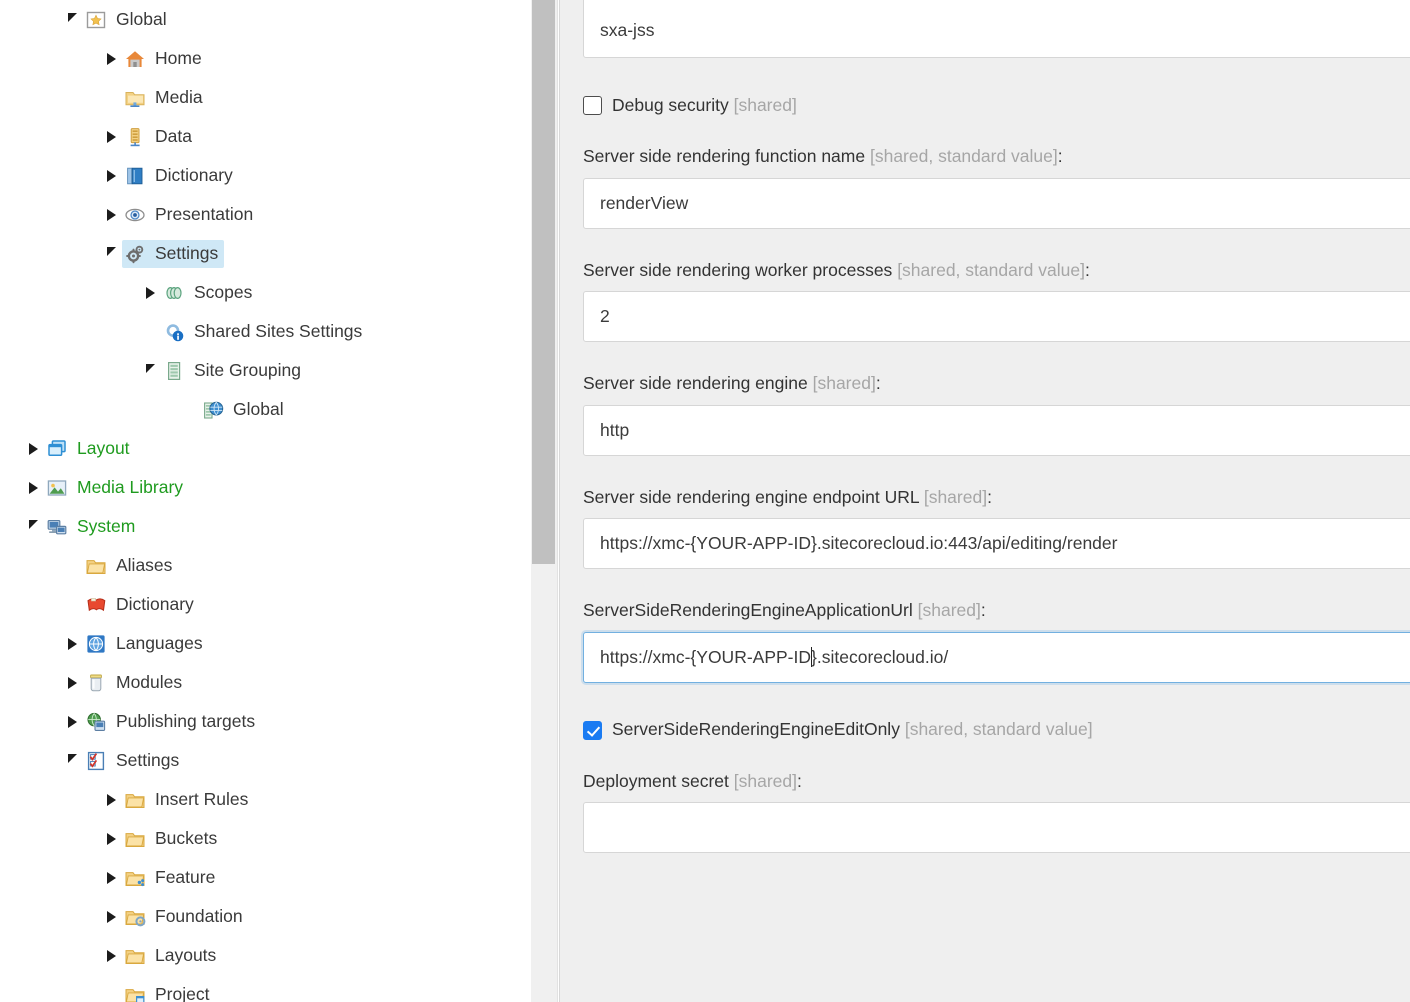  I want to click on tree-item-body: Publishing targets, so click(172, 722).